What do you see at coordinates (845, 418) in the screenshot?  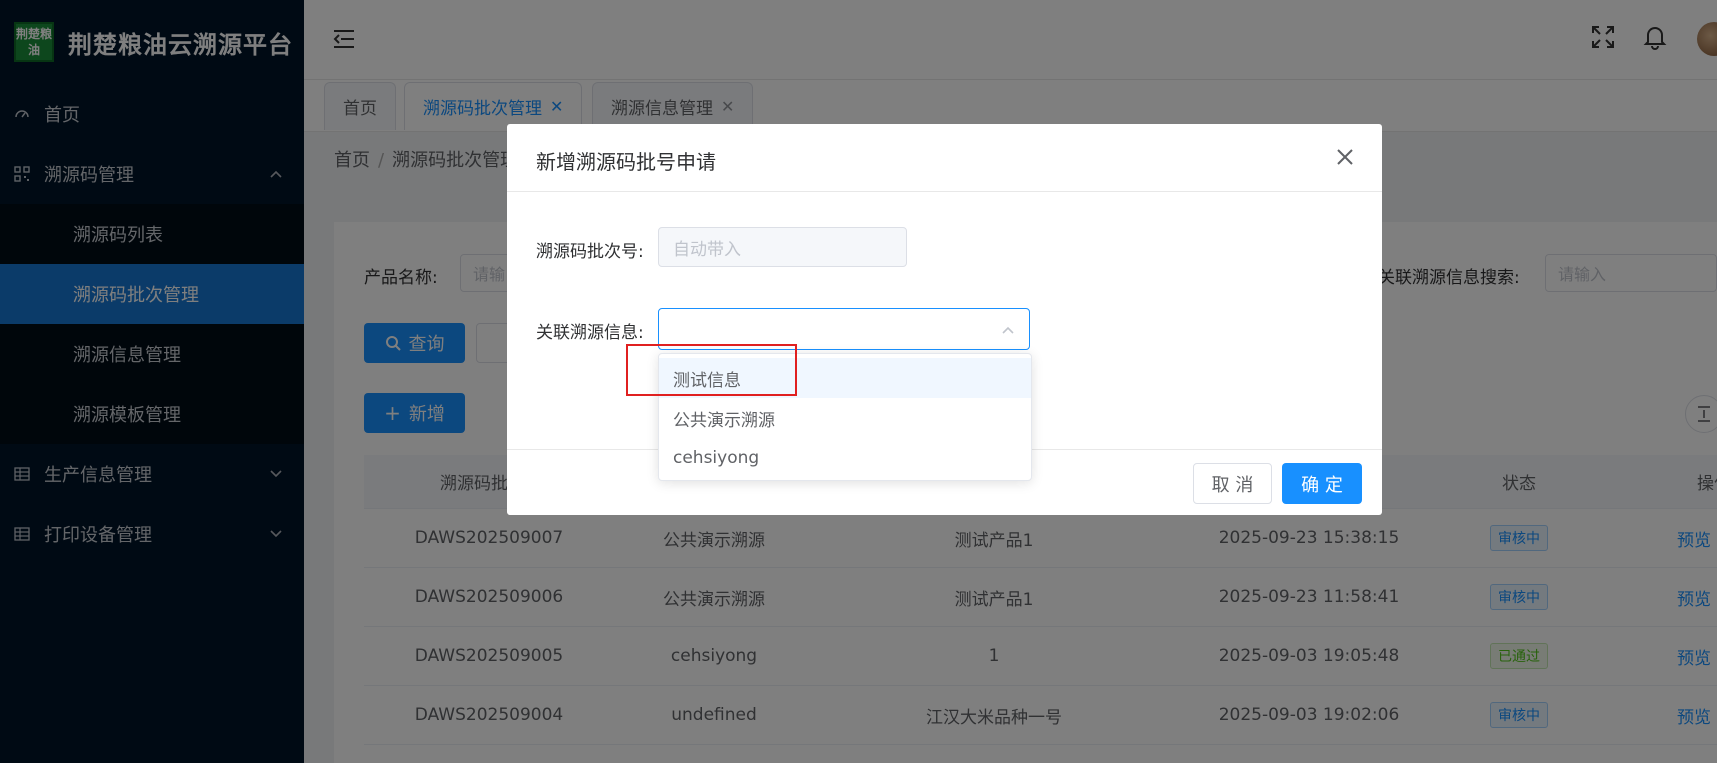 I see `dropdown-option: 公共演示溯源` at bounding box center [845, 418].